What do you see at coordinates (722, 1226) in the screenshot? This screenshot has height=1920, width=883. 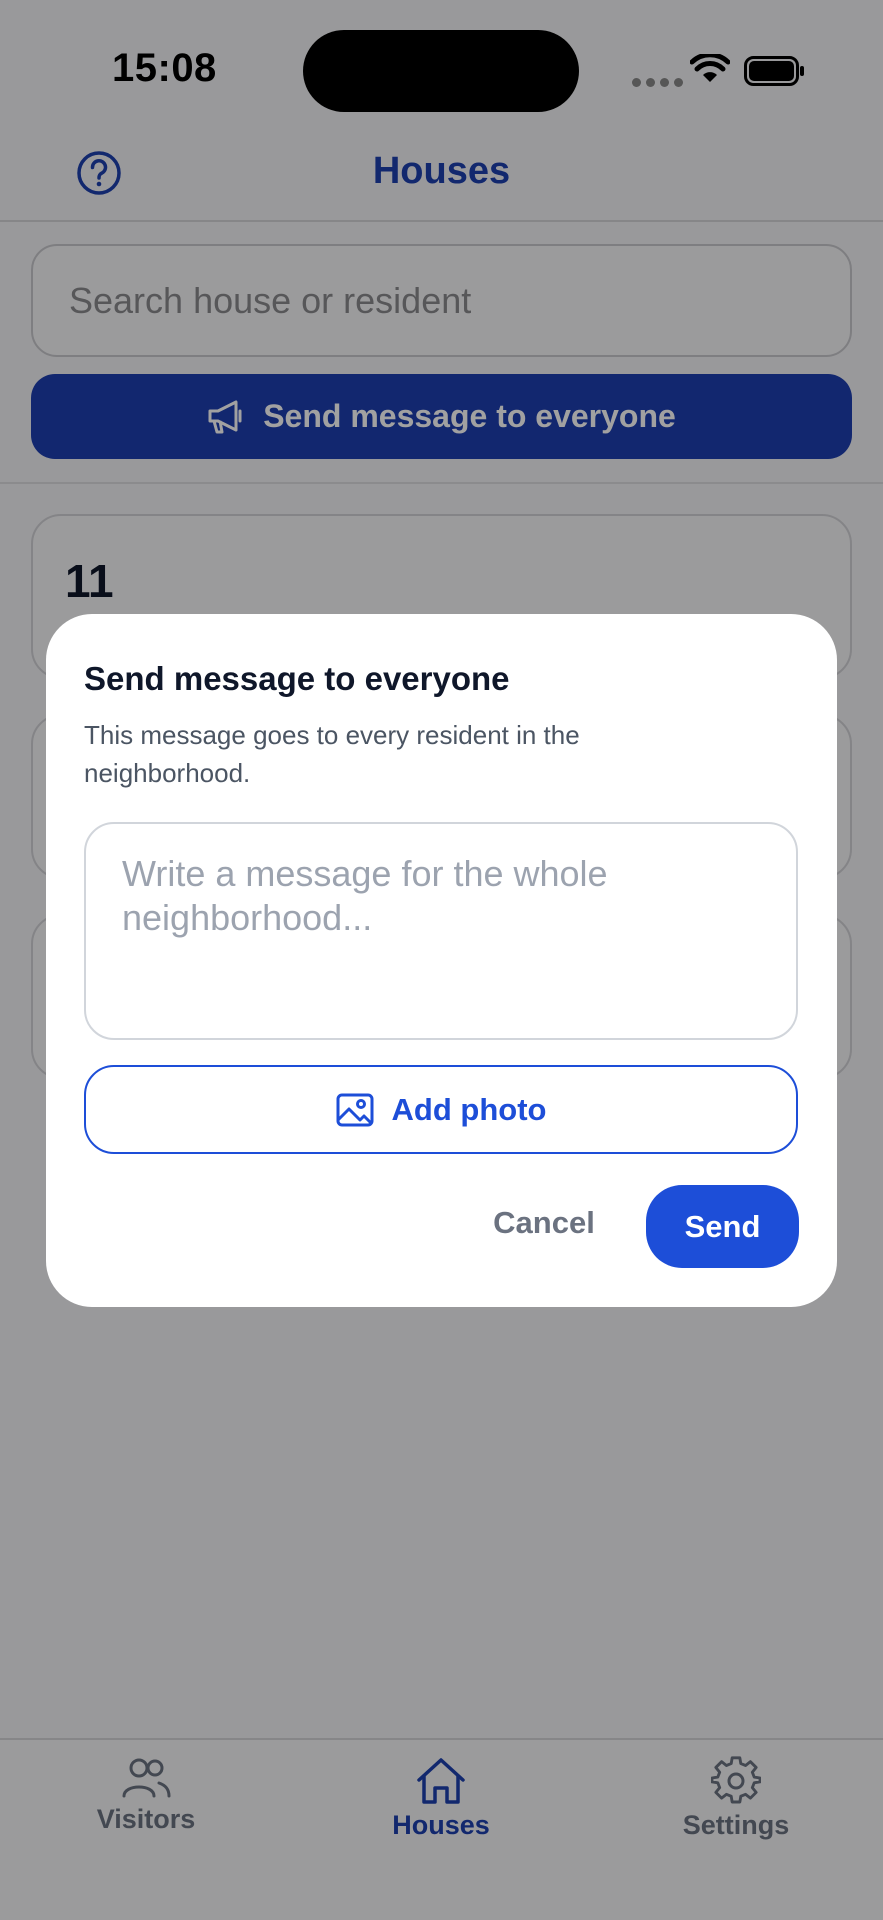 I see `send-button: Send` at bounding box center [722, 1226].